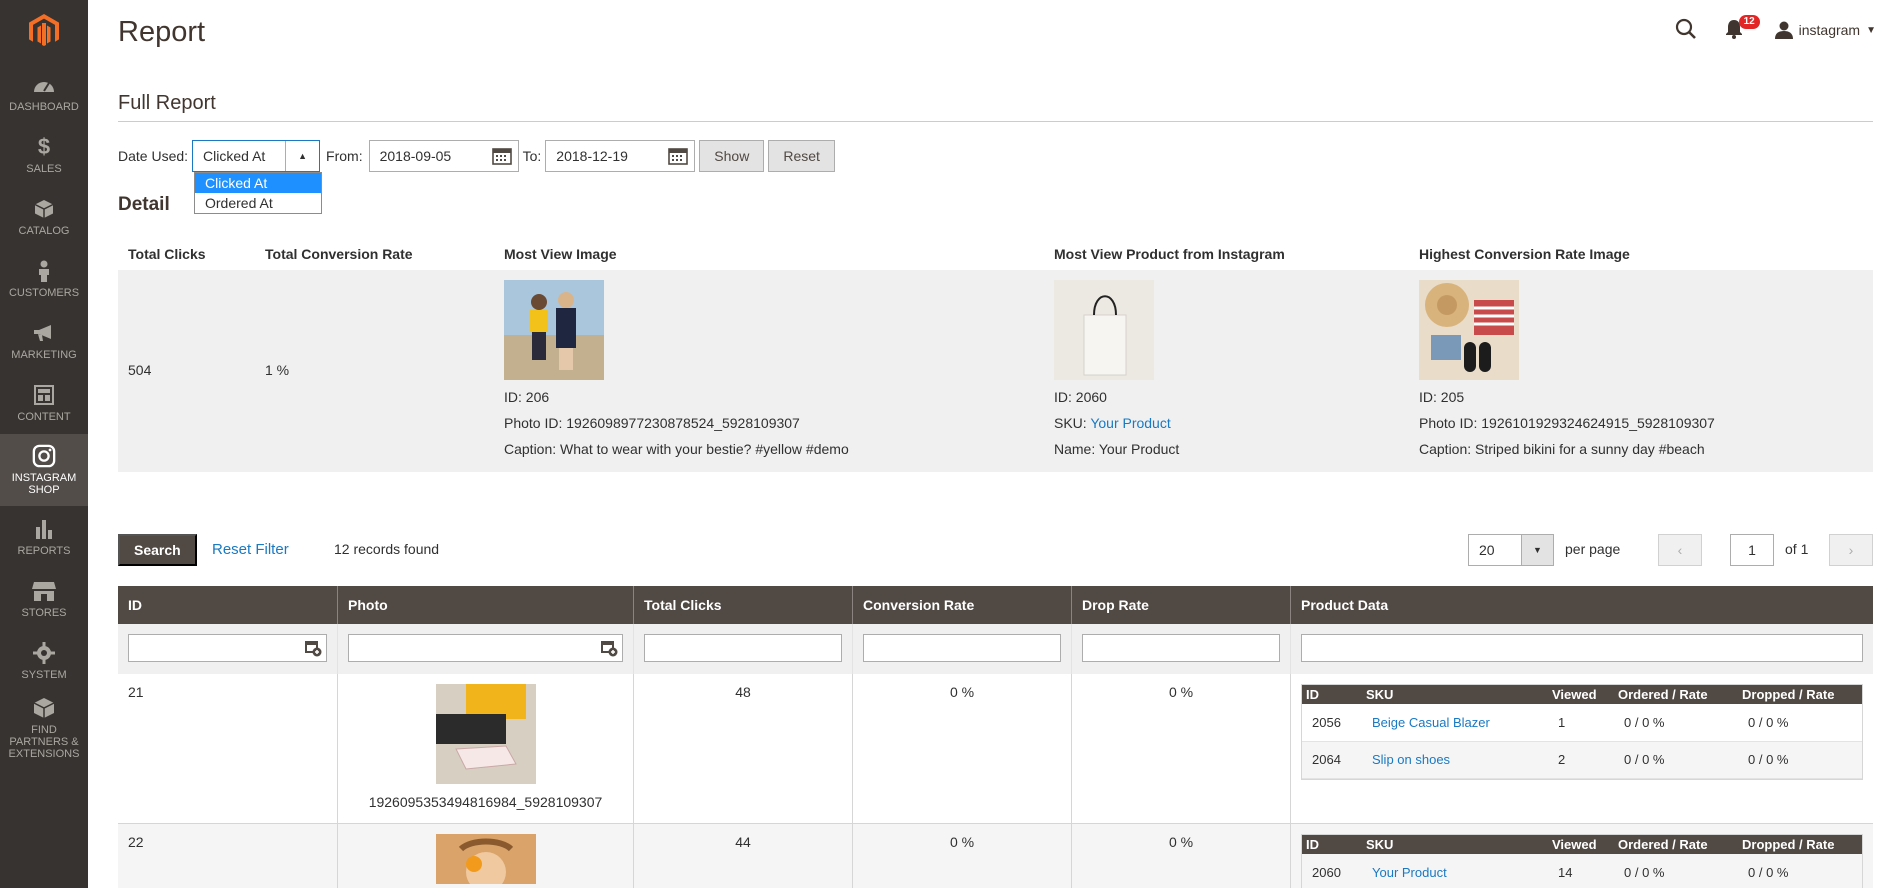 The width and height of the screenshot is (1896, 888). What do you see at coordinates (44, 31) in the screenshot?
I see `magento-logo` at bounding box center [44, 31].